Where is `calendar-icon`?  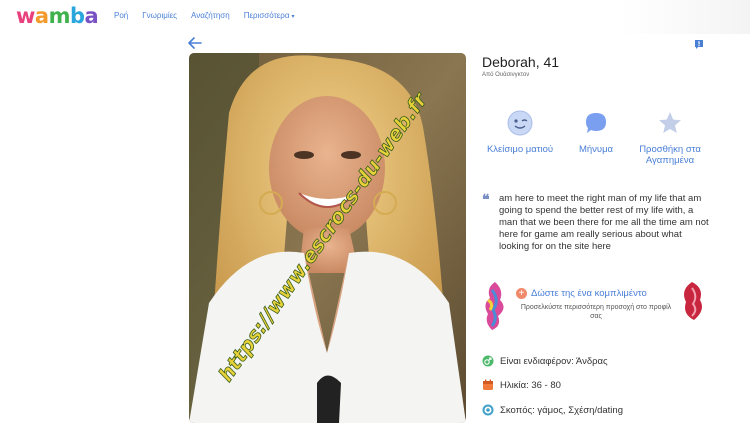
calendar-icon is located at coordinates (488, 384).